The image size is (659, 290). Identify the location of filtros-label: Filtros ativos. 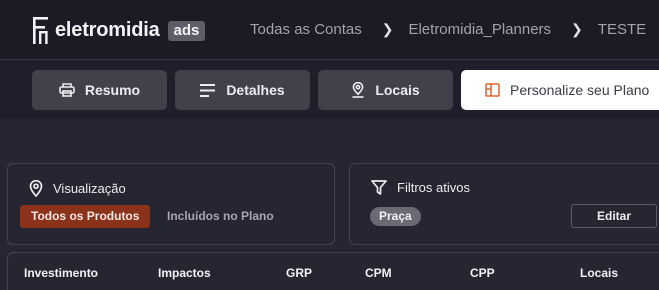
(433, 187).